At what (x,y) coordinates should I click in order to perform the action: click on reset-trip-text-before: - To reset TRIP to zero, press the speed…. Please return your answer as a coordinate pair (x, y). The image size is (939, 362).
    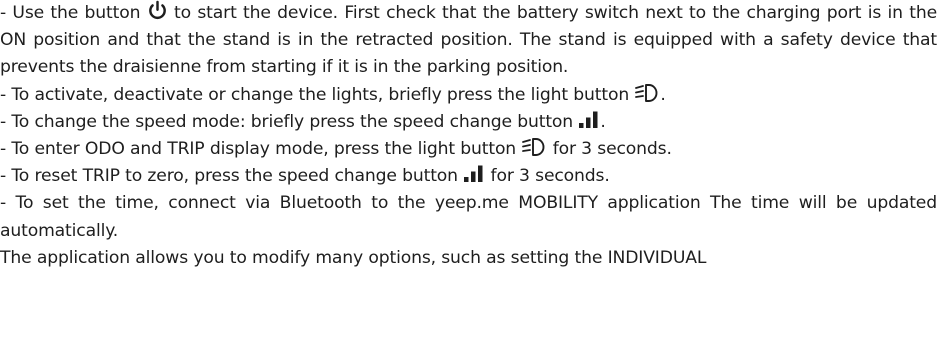
    Looking at the image, I should click on (232, 176).